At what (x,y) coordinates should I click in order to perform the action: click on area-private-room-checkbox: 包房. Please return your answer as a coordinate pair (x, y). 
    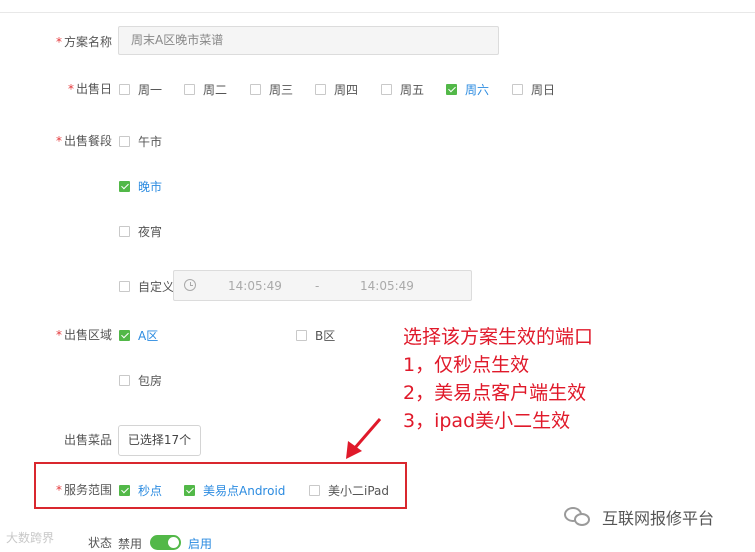
    Looking at the image, I should click on (140, 380).